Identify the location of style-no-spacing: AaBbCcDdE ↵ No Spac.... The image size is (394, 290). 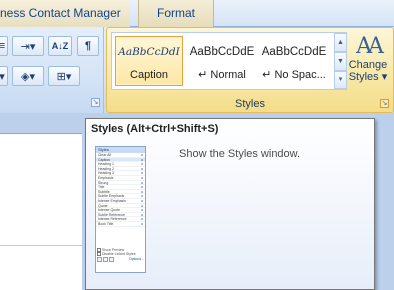
(294, 61).